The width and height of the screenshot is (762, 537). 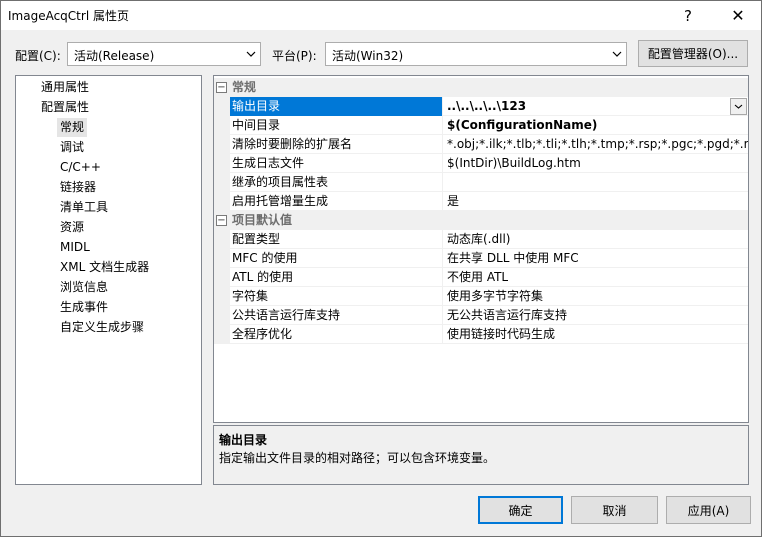 I want to click on property-name: 配置类型, so click(x=336, y=239).